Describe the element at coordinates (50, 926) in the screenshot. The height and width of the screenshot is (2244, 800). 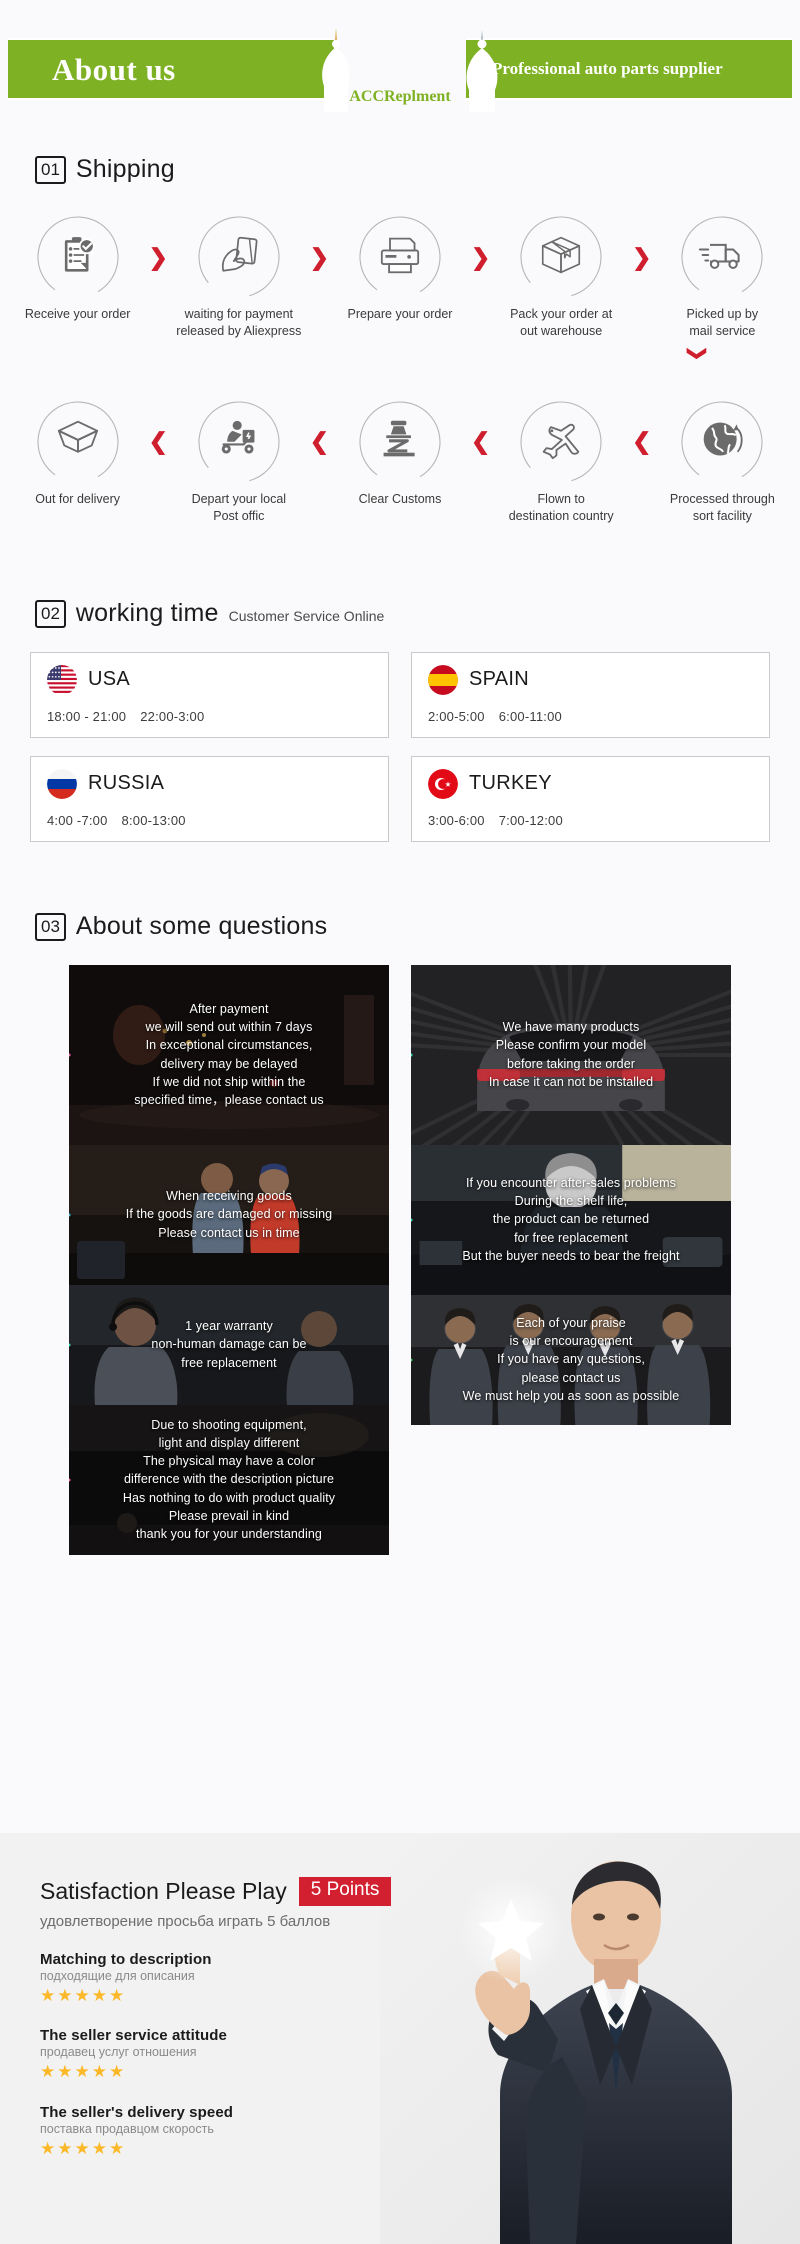
I see `questions-step-number: 03` at that location.